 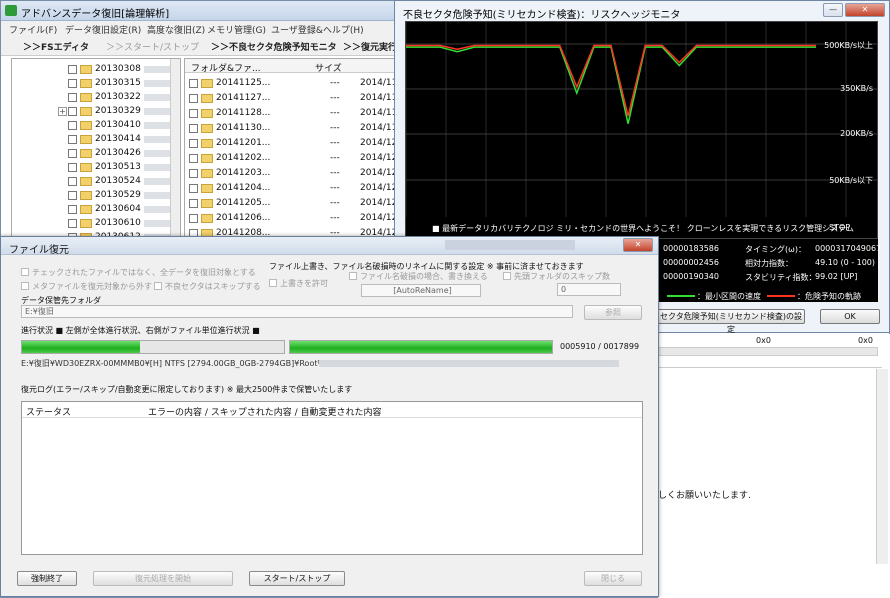 What do you see at coordinates (294, 203) in the screenshot?
I see `list-item: 20141205... --- 2014/12/0` at bounding box center [294, 203].